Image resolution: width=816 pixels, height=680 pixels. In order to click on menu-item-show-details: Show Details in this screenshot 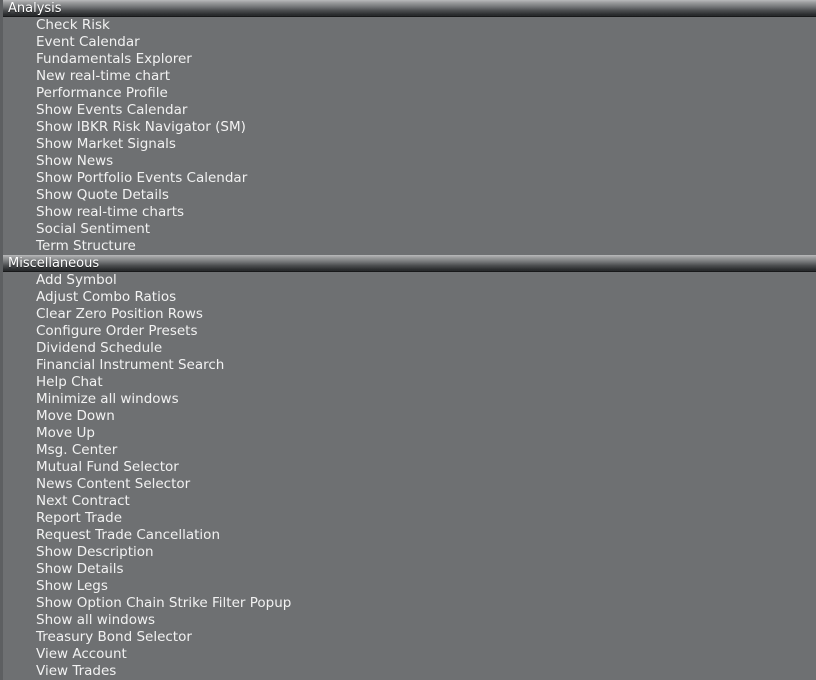, I will do `click(409, 569)`.